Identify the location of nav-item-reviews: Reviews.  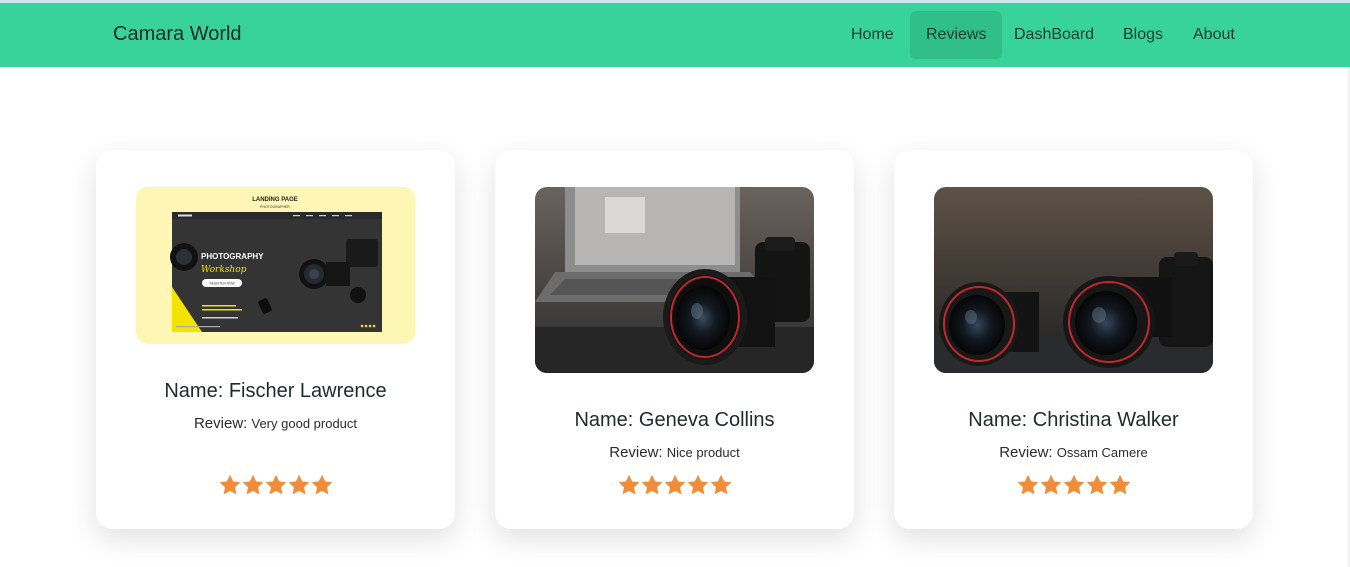
(956, 35).